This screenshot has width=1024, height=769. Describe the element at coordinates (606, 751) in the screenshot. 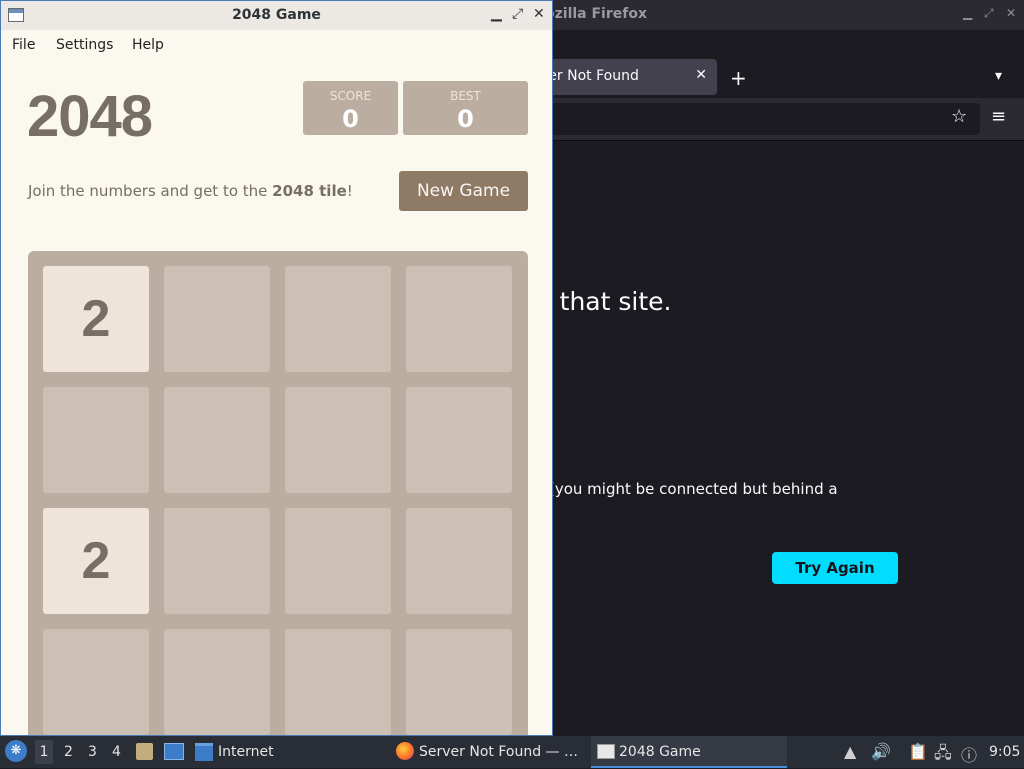

I see `window-app-icon` at that location.